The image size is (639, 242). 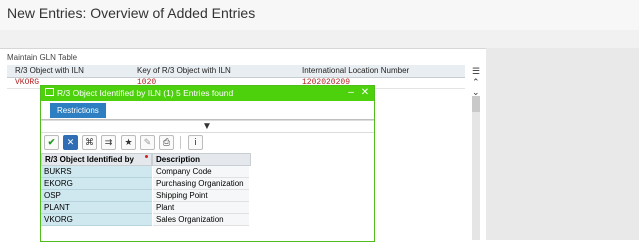 I want to click on grid-desc-cell: Shipping Point, so click(x=201, y=196).